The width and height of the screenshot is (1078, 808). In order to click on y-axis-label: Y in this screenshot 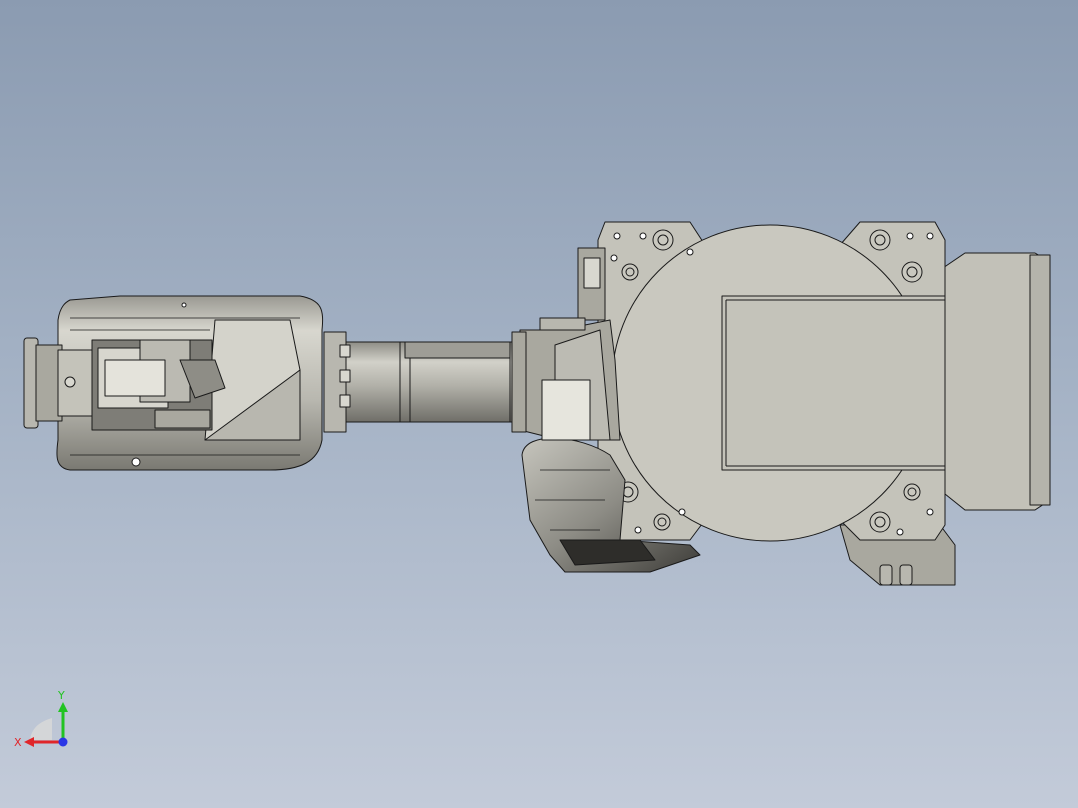, I will do `click(61, 695)`.